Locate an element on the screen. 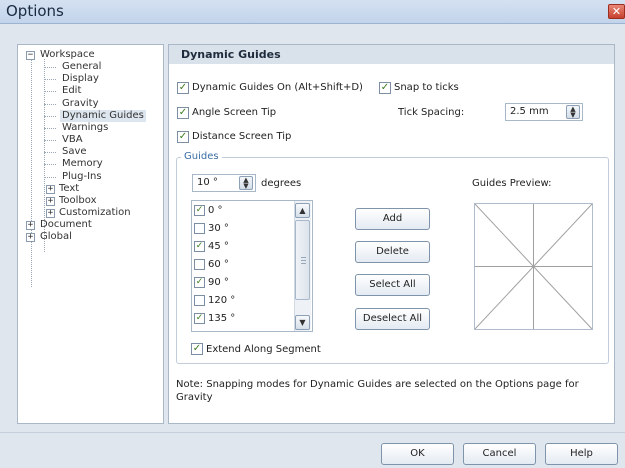  tree-item-dynamic-guides: Dynamic Guides is located at coordinates (103, 116).